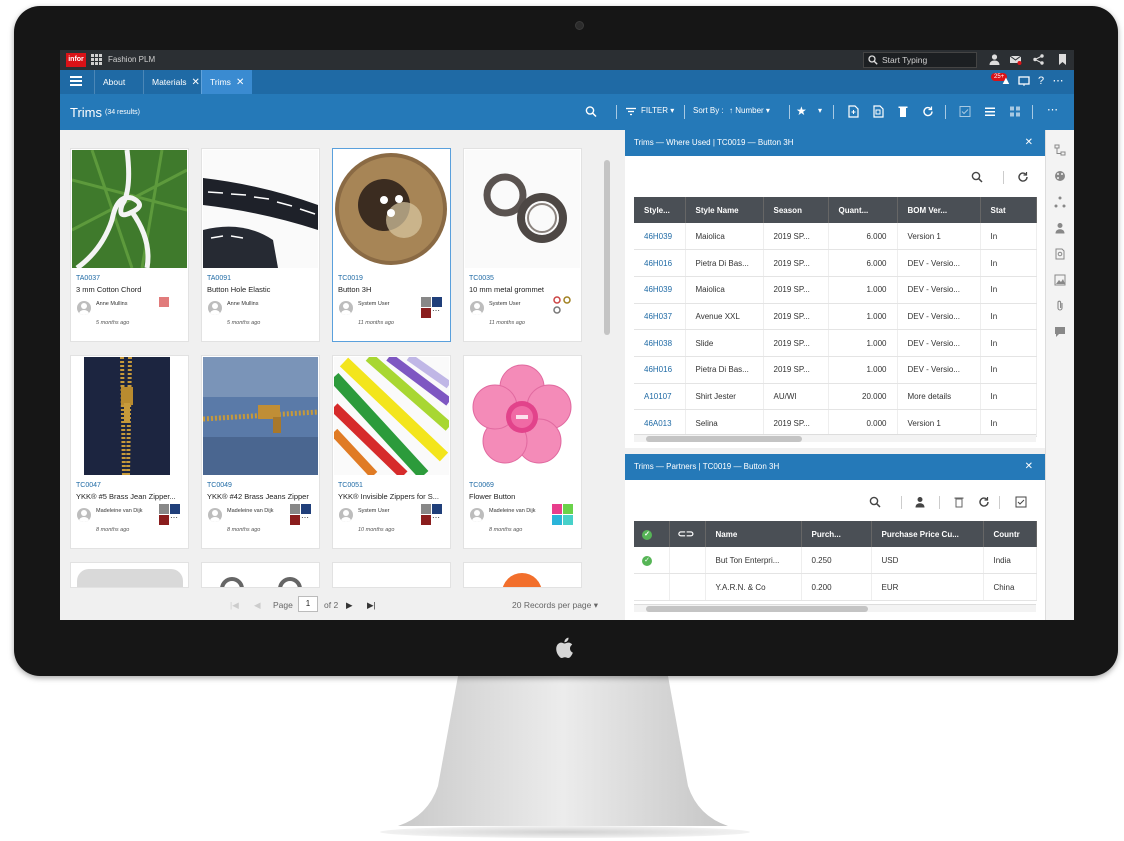 The image size is (1124, 841). What do you see at coordinates (227, 82) in the screenshot?
I see `tab-trims: Trims ✕` at bounding box center [227, 82].